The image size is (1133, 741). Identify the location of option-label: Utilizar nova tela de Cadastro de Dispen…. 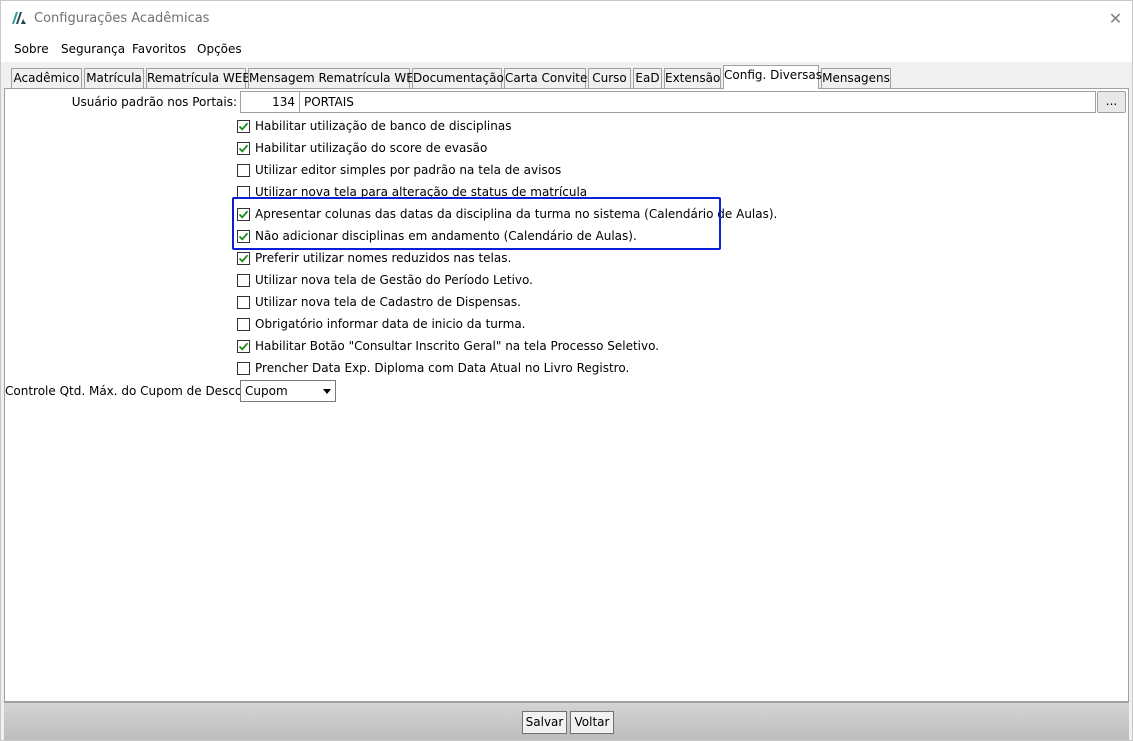
(388, 302).